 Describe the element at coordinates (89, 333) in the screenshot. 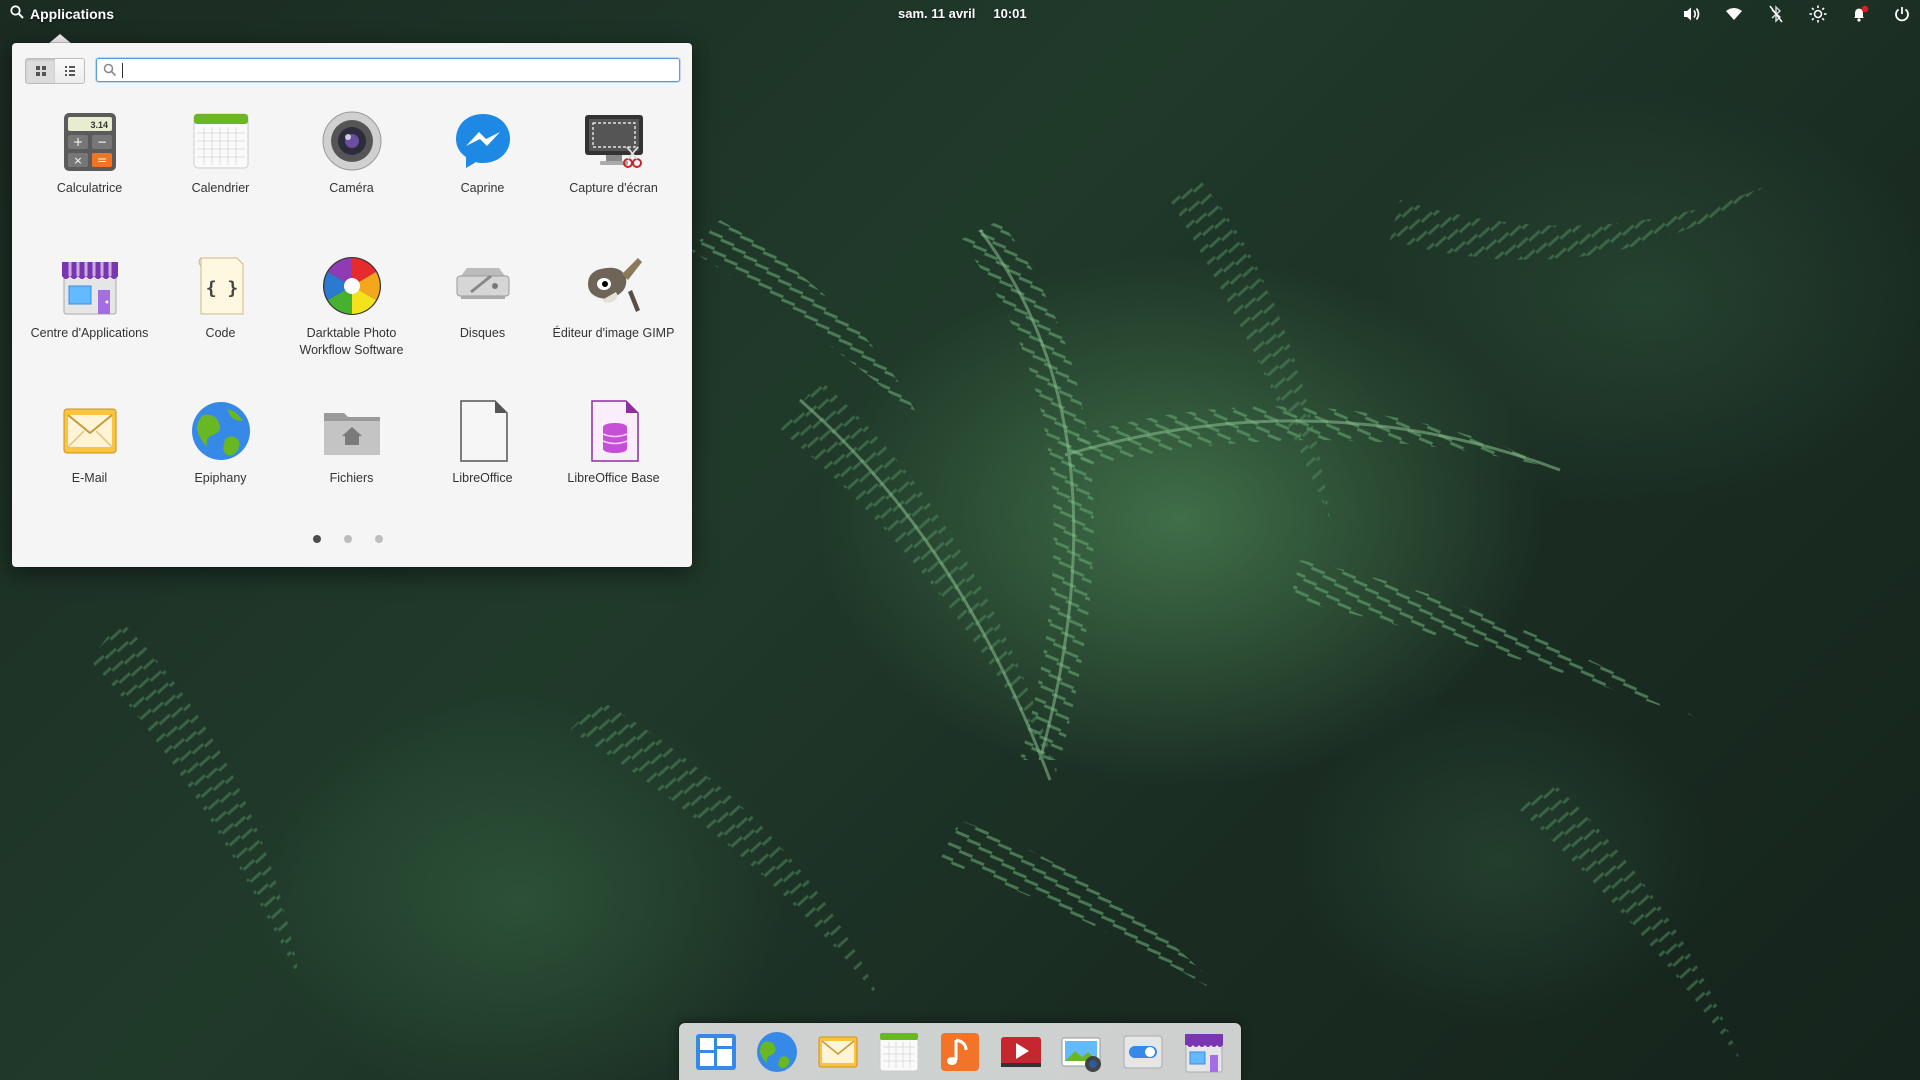

I see `app-label: Centre d'Applications` at that location.